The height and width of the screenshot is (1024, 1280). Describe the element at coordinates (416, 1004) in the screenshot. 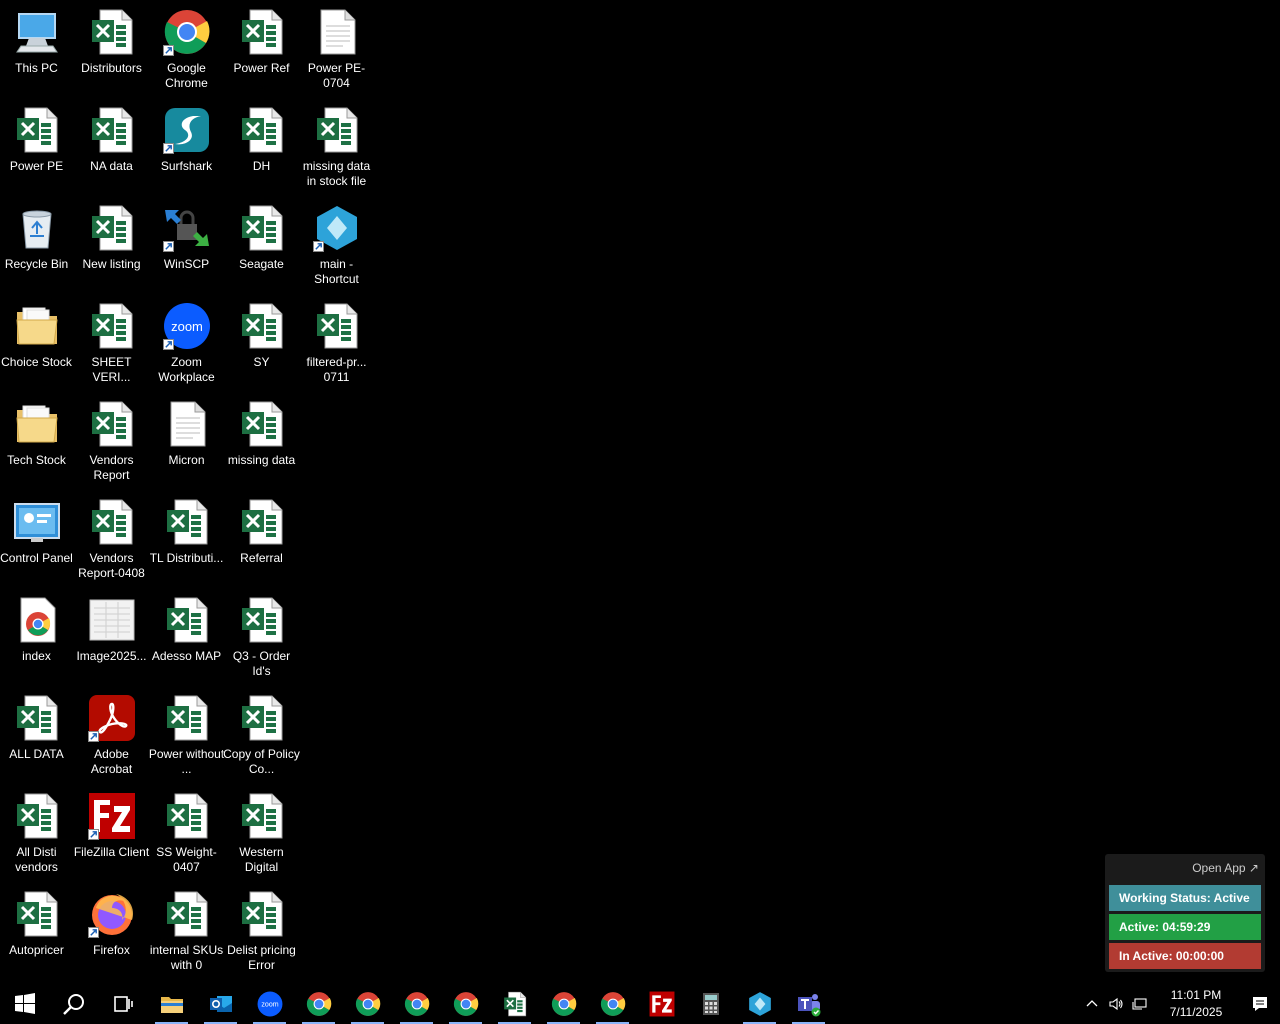

I see `chrome-profile-3-button` at that location.